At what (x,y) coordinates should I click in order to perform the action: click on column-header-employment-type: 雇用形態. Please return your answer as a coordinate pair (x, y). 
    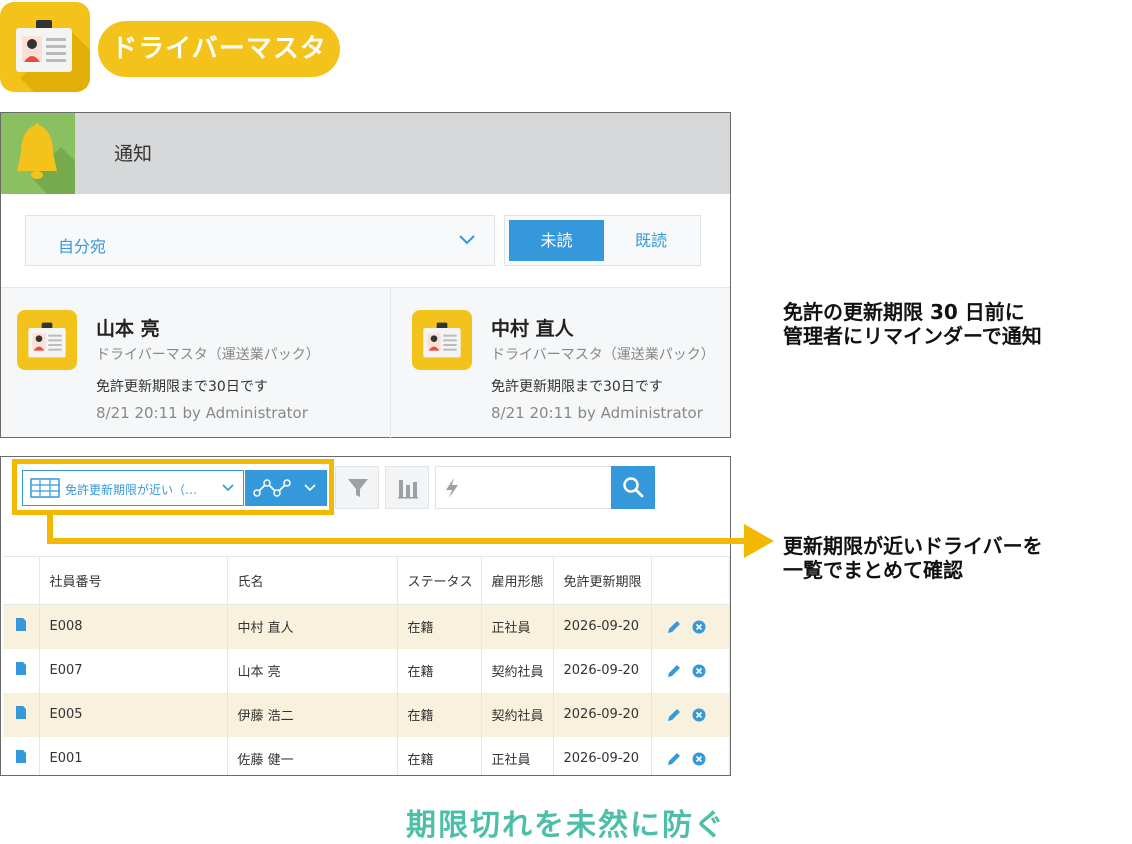
    Looking at the image, I should click on (517, 580).